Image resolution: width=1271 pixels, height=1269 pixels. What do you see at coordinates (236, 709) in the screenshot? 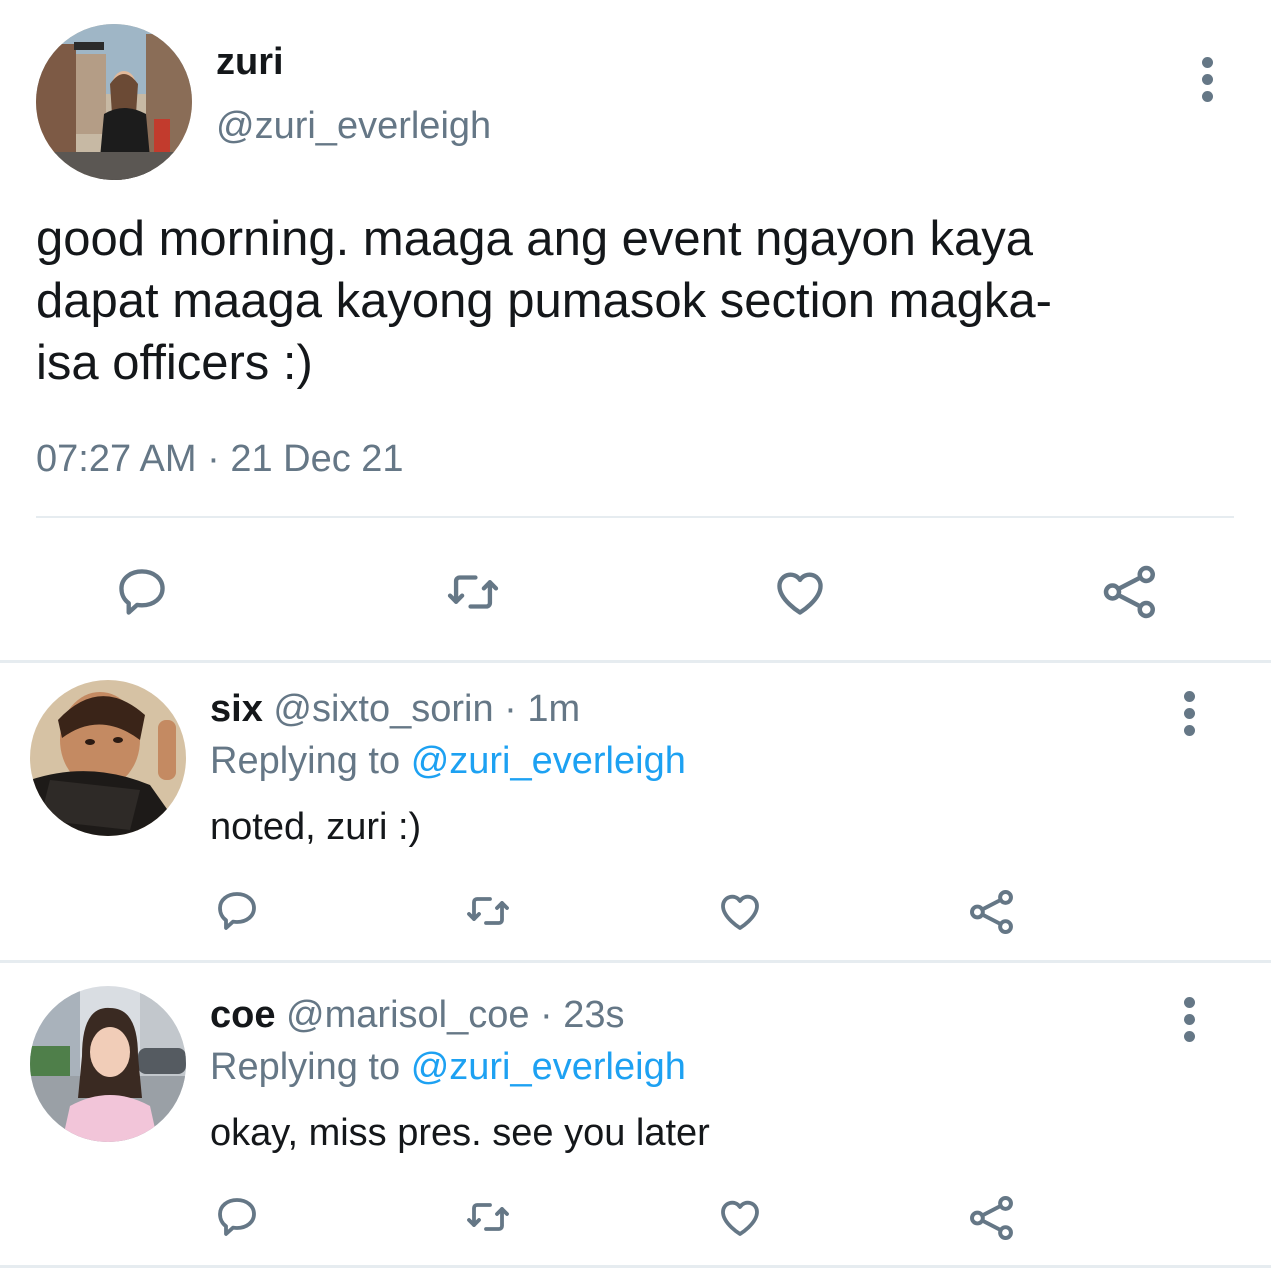
I see `display-name: six` at bounding box center [236, 709].